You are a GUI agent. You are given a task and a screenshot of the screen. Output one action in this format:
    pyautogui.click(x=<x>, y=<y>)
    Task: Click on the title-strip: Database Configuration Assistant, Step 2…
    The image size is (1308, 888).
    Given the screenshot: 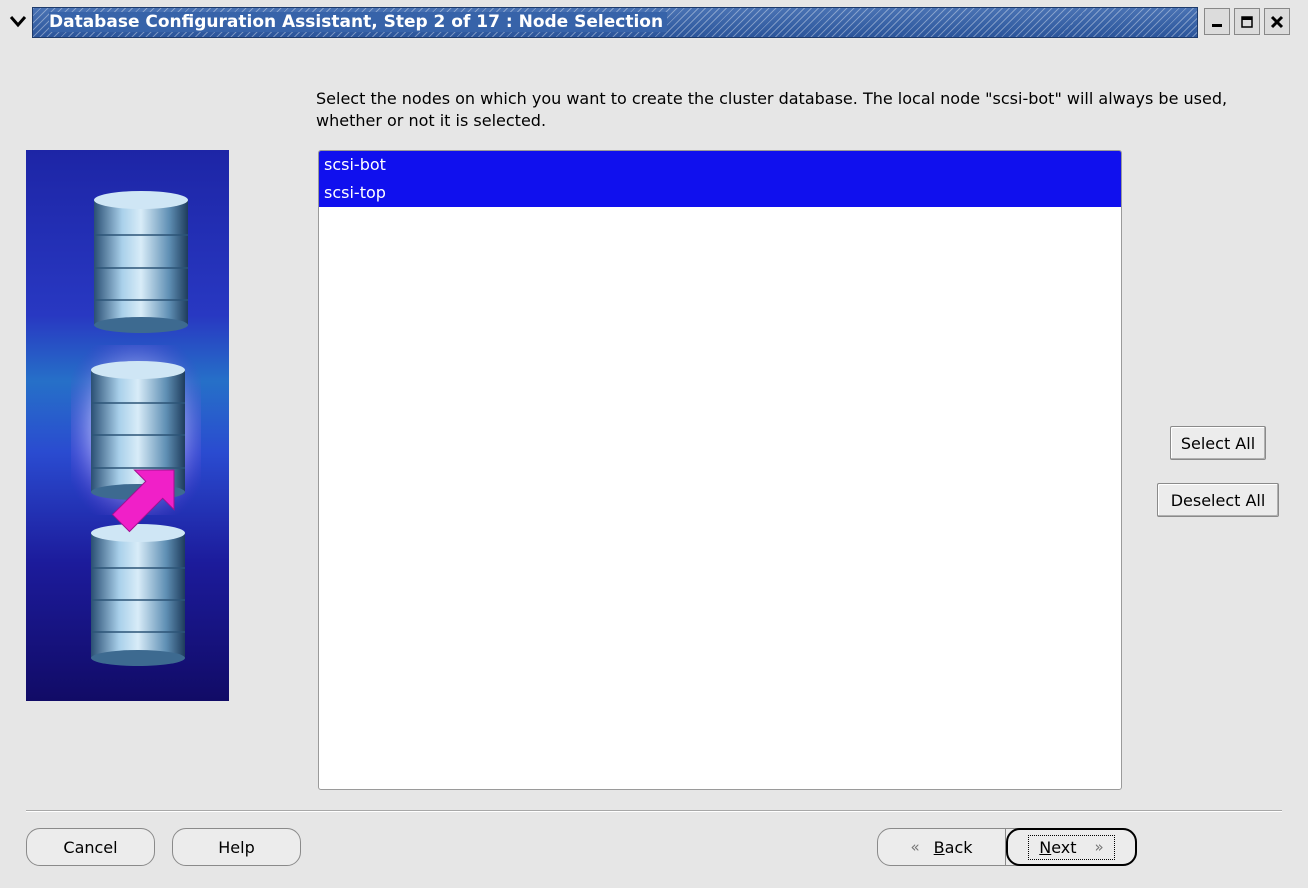 What is the action you would take?
    pyautogui.click(x=615, y=22)
    